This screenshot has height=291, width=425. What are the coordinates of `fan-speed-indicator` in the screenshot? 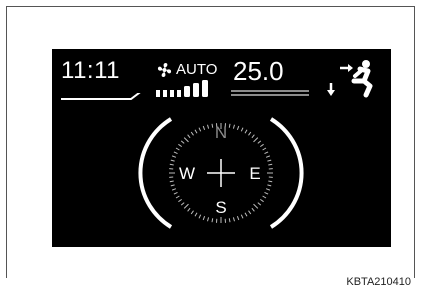 It's located at (182, 88).